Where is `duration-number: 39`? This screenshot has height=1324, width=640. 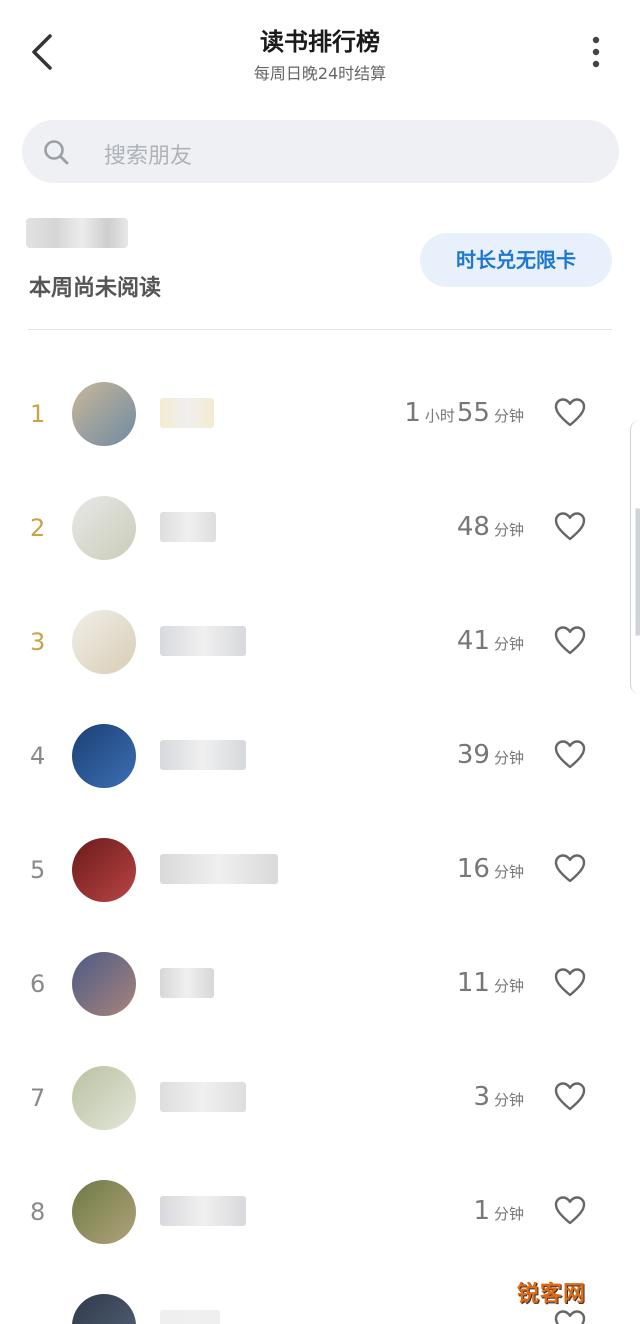 duration-number: 39 is located at coordinates (473, 755).